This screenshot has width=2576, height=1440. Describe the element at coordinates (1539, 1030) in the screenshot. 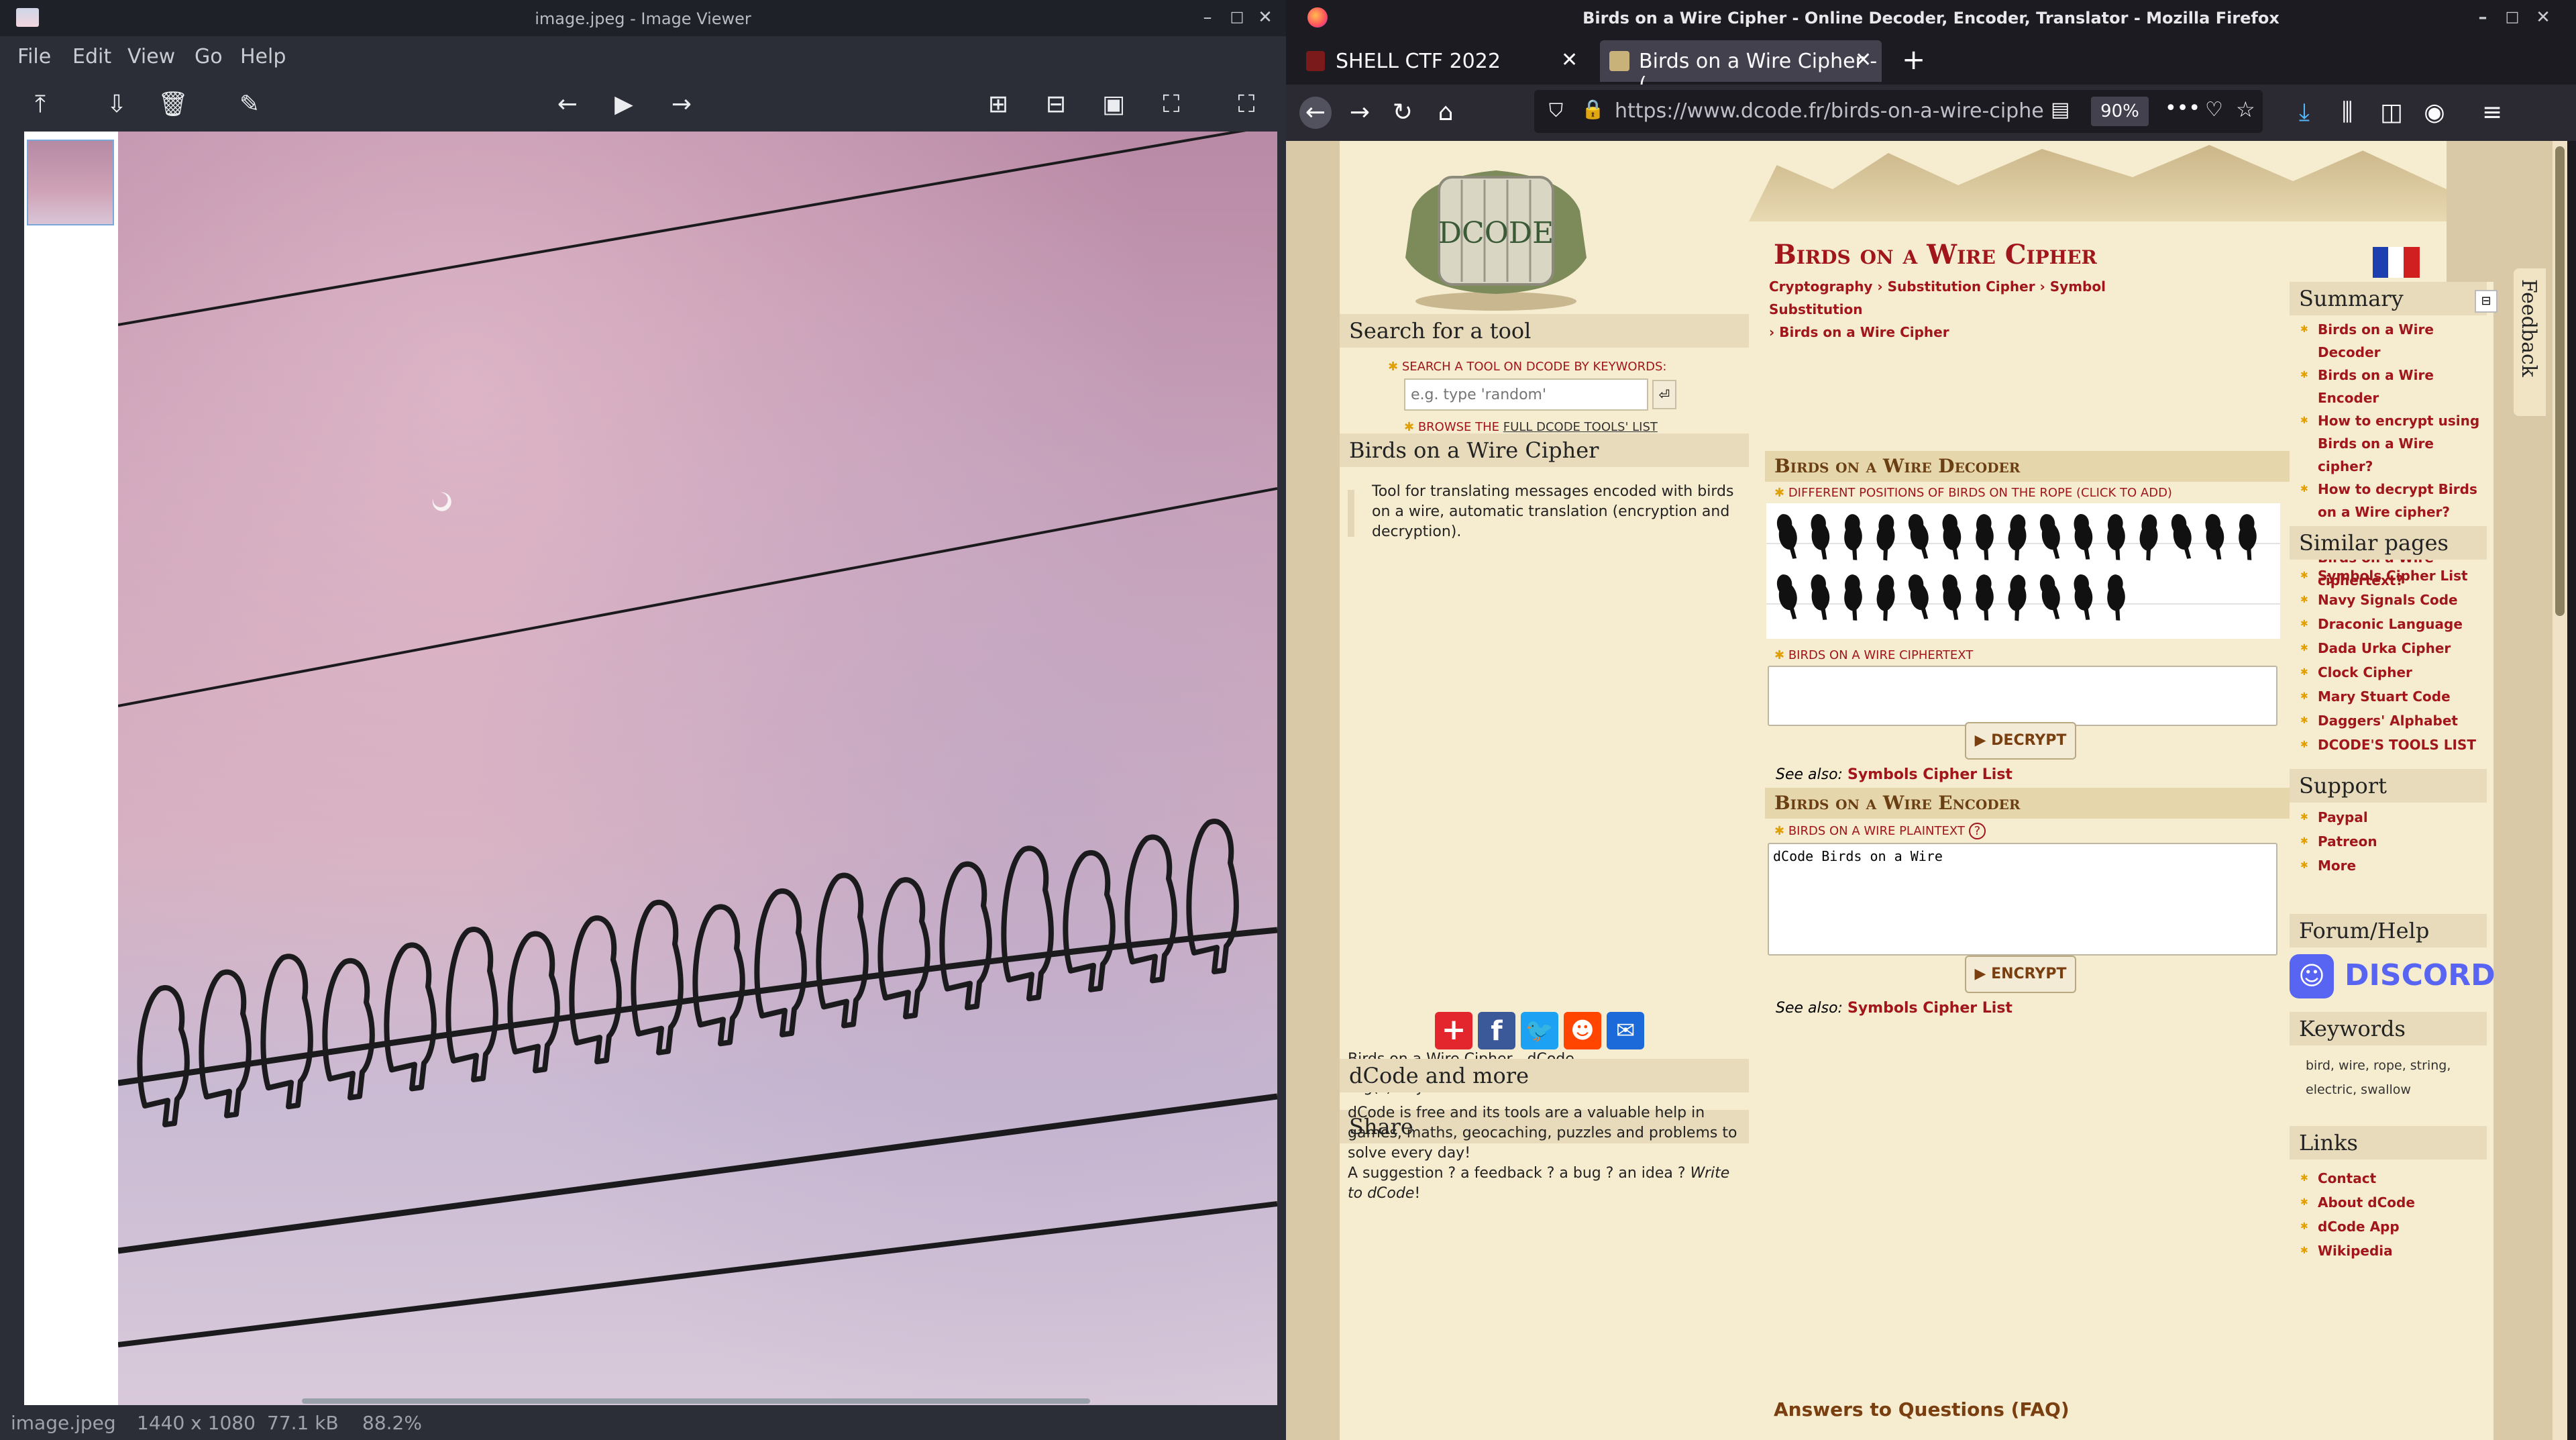

I see `share-twitter-icon: 🐦` at that location.